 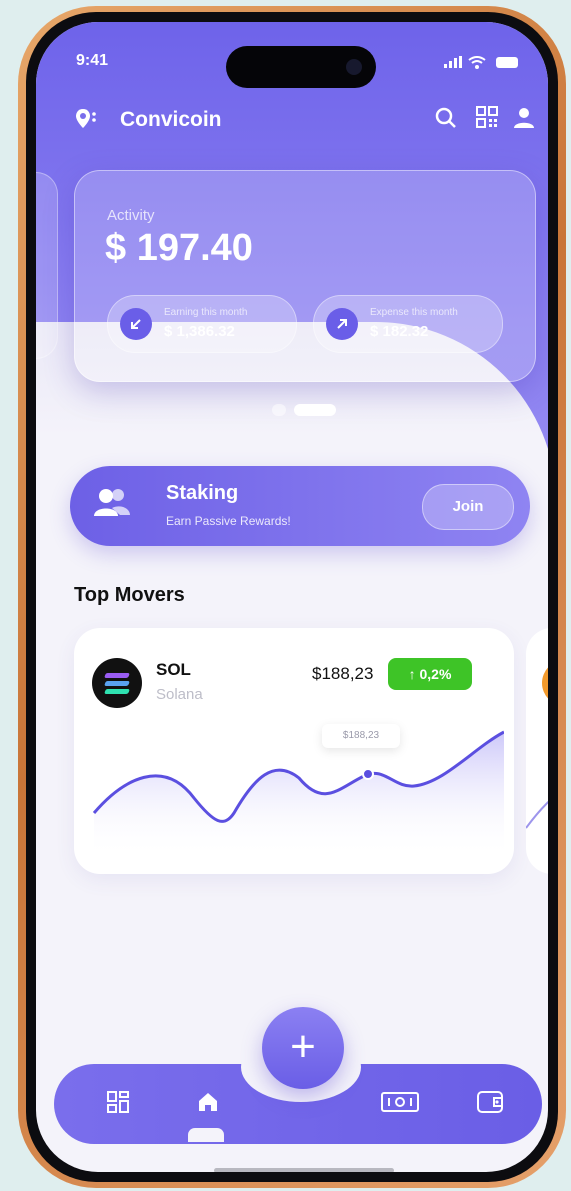 What do you see at coordinates (300, 506) in the screenshot?
I see `staking-card: Staking Earn Passive Rewards! Join` at bounding box center [300, 506].